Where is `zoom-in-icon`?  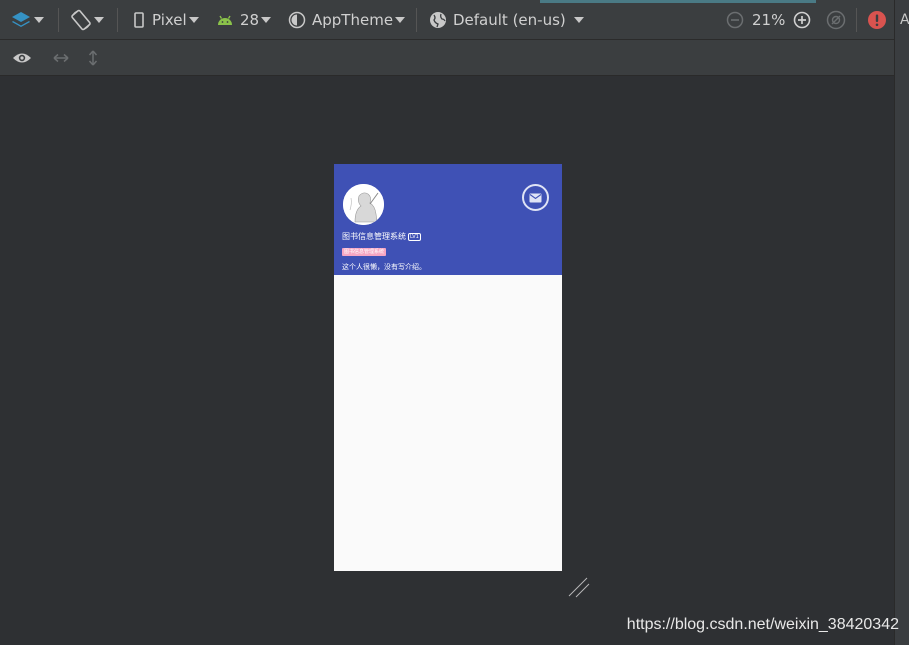 zoom-in-icon is located at coordinates (802, 20).